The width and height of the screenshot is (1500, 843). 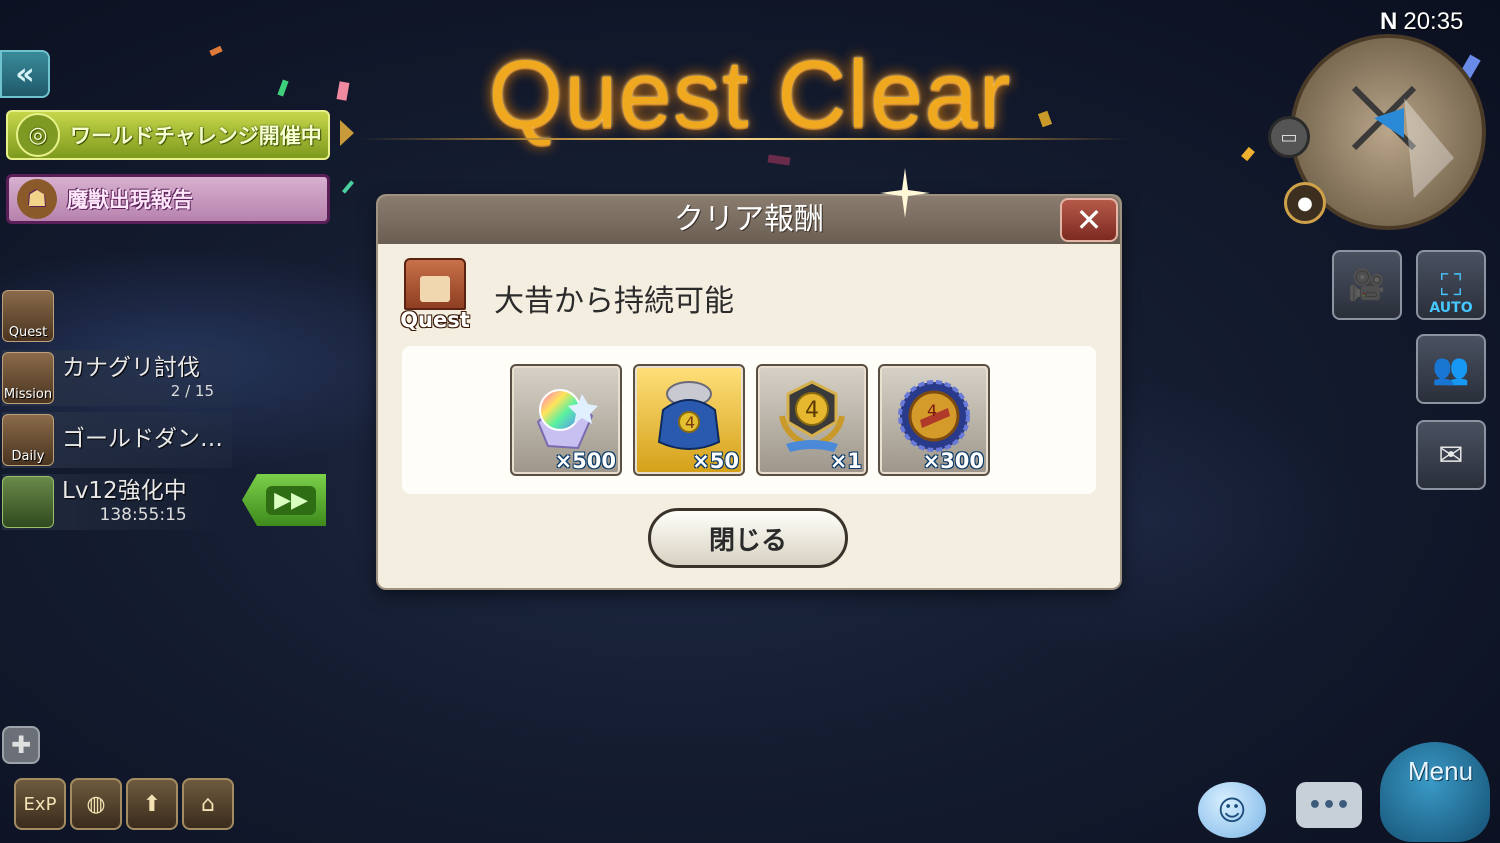 I want to click on upgrade-status: Lv12強化中, so click(x=124, y=491).